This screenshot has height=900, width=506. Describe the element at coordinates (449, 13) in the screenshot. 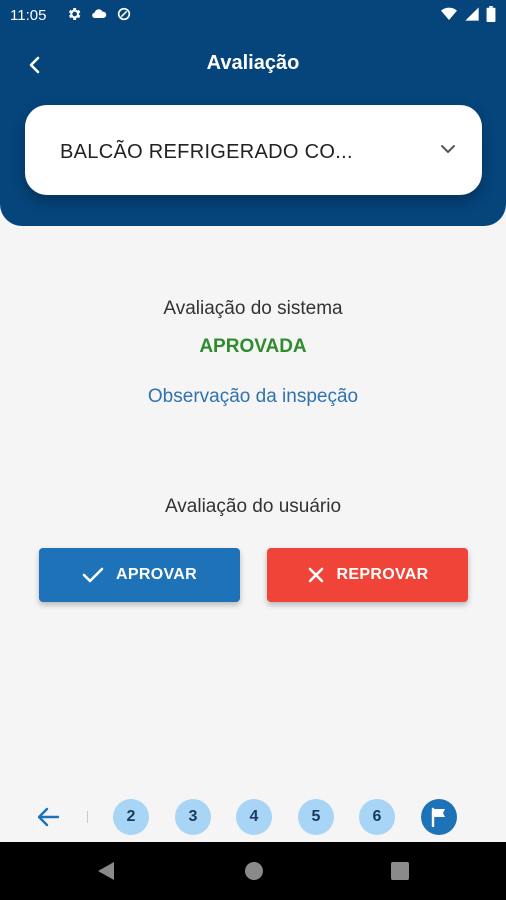

I see `wifi-icon` at that location.